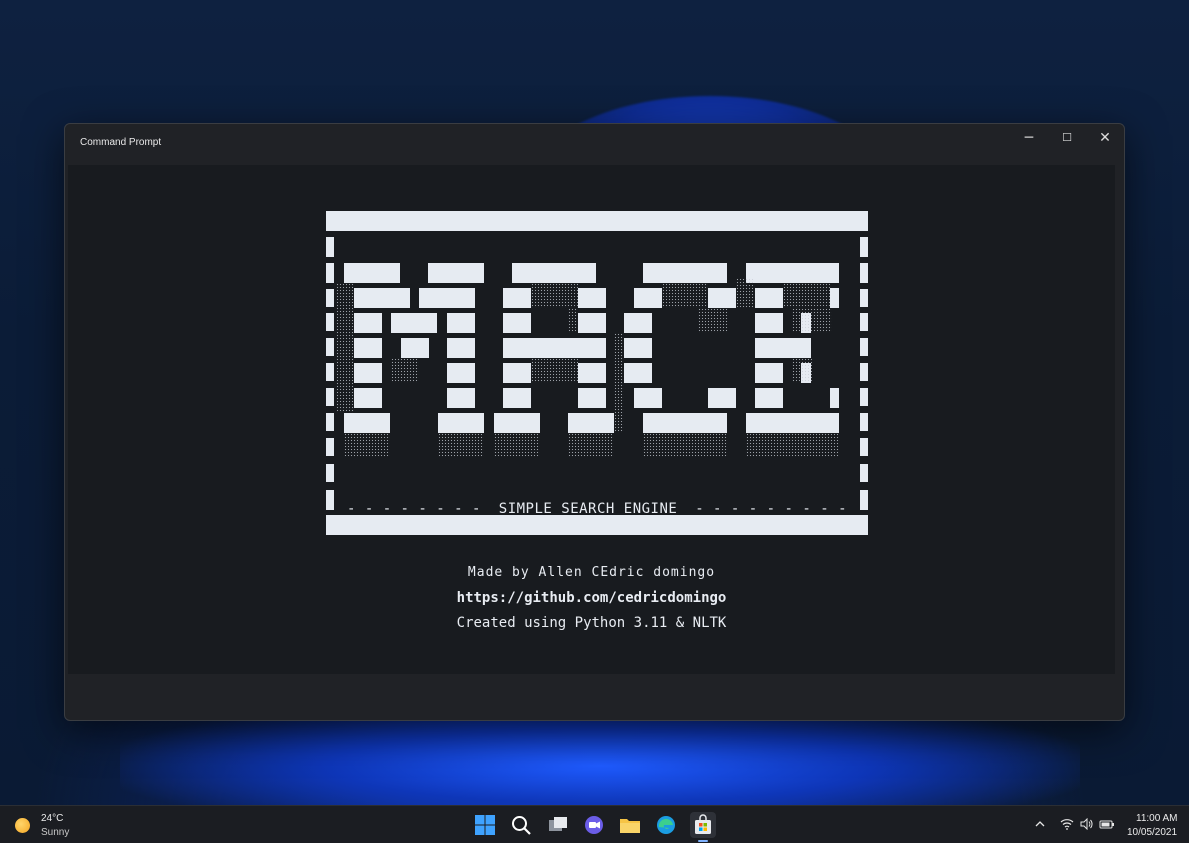 The height and width of the screenshot is (843, 1189). What do you see at coordinates (666, 825) in the screenshot?
I see `edge-icon` at bounding box center [666, 825].